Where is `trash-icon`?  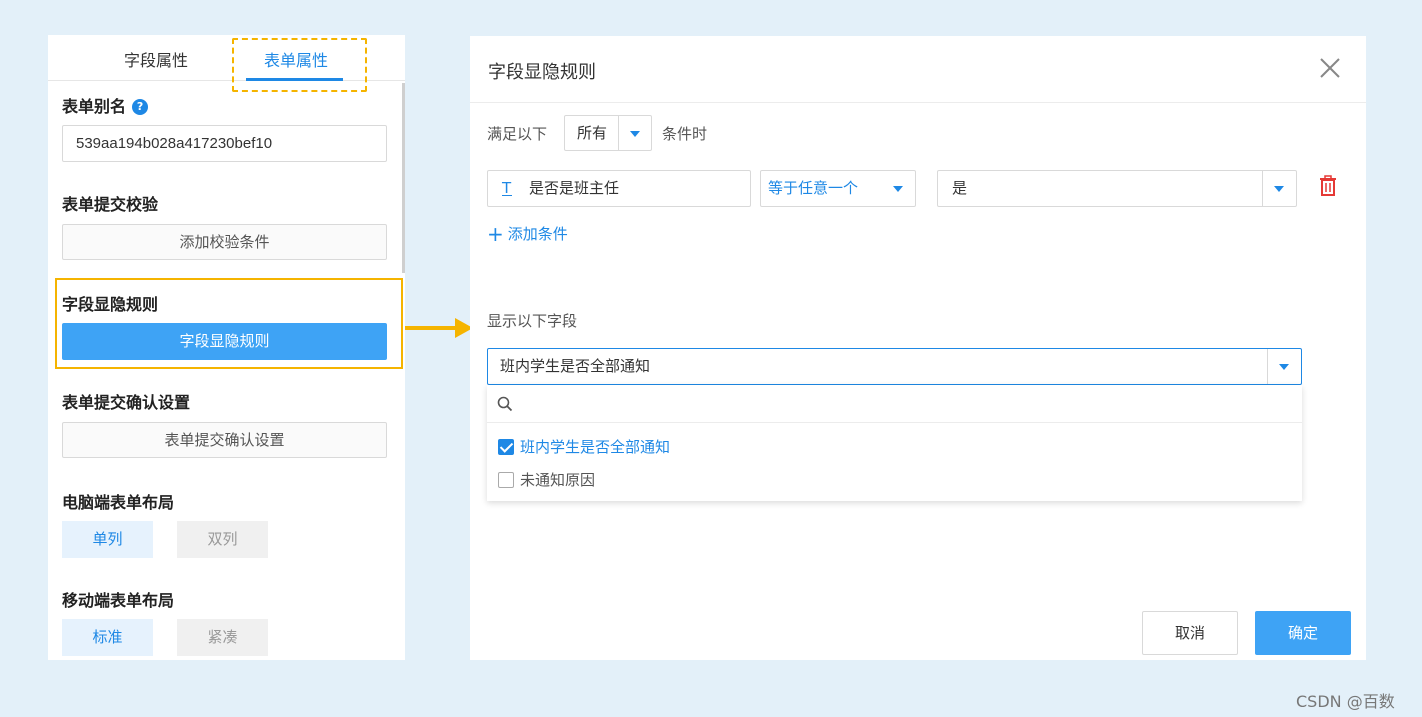 trash-icon is located at coordinates (1328, 186).